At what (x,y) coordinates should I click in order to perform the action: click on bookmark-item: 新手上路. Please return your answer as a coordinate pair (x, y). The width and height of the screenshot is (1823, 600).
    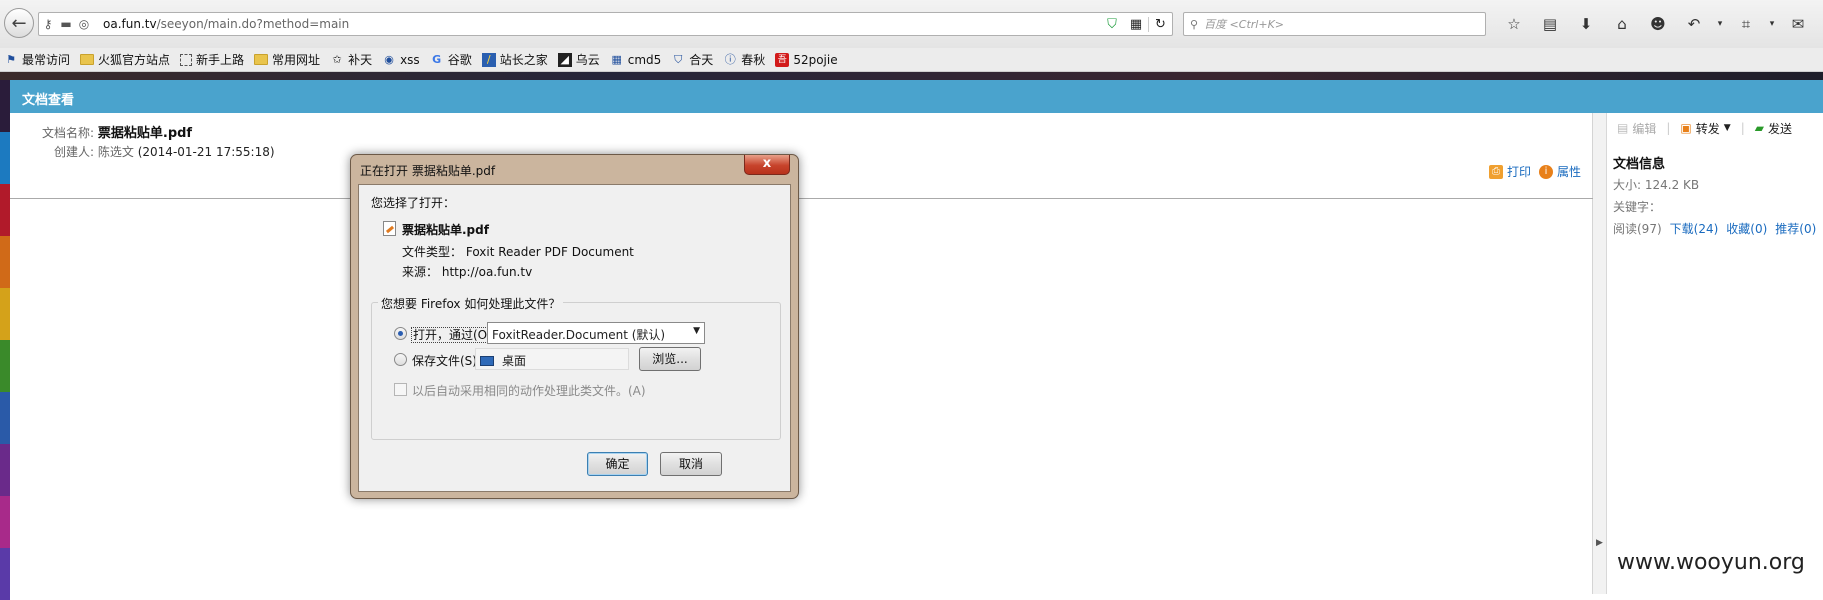
    Looking at the image, I should click on (212, 59).